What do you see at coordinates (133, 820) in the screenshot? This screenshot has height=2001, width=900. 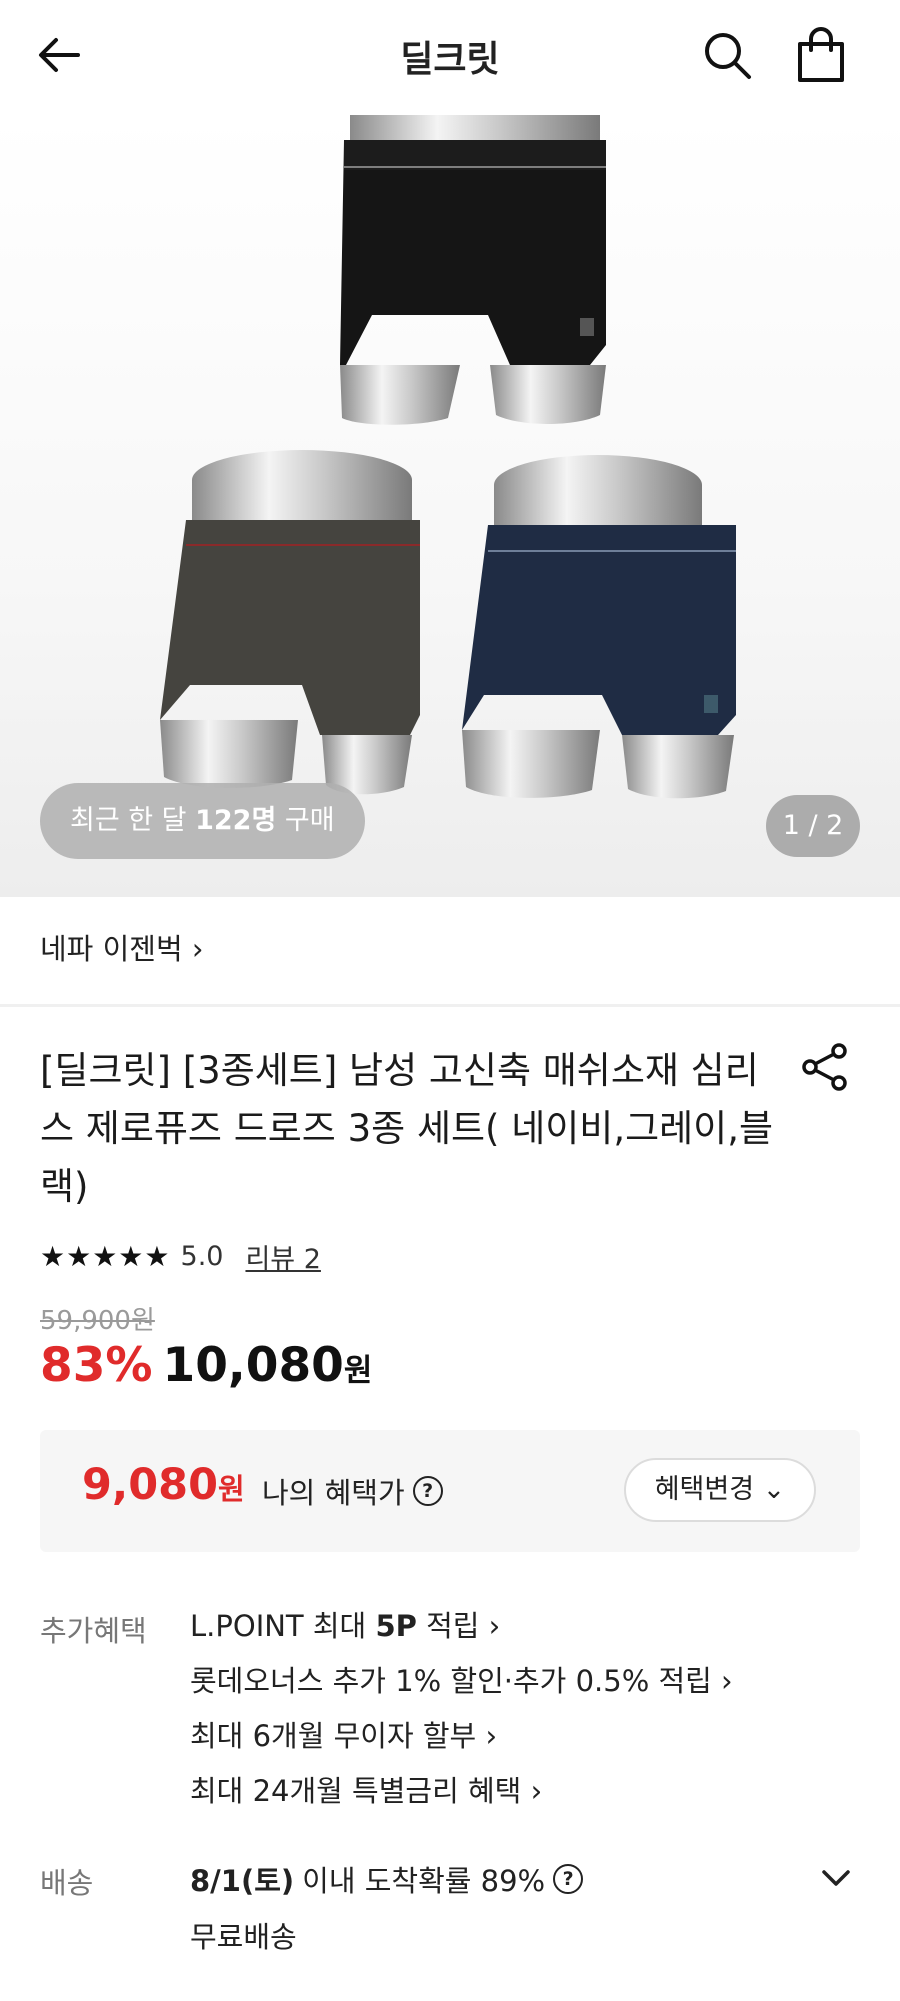 I see `recent-prefix: 최근 한 달` at bounding box center [133, 820].